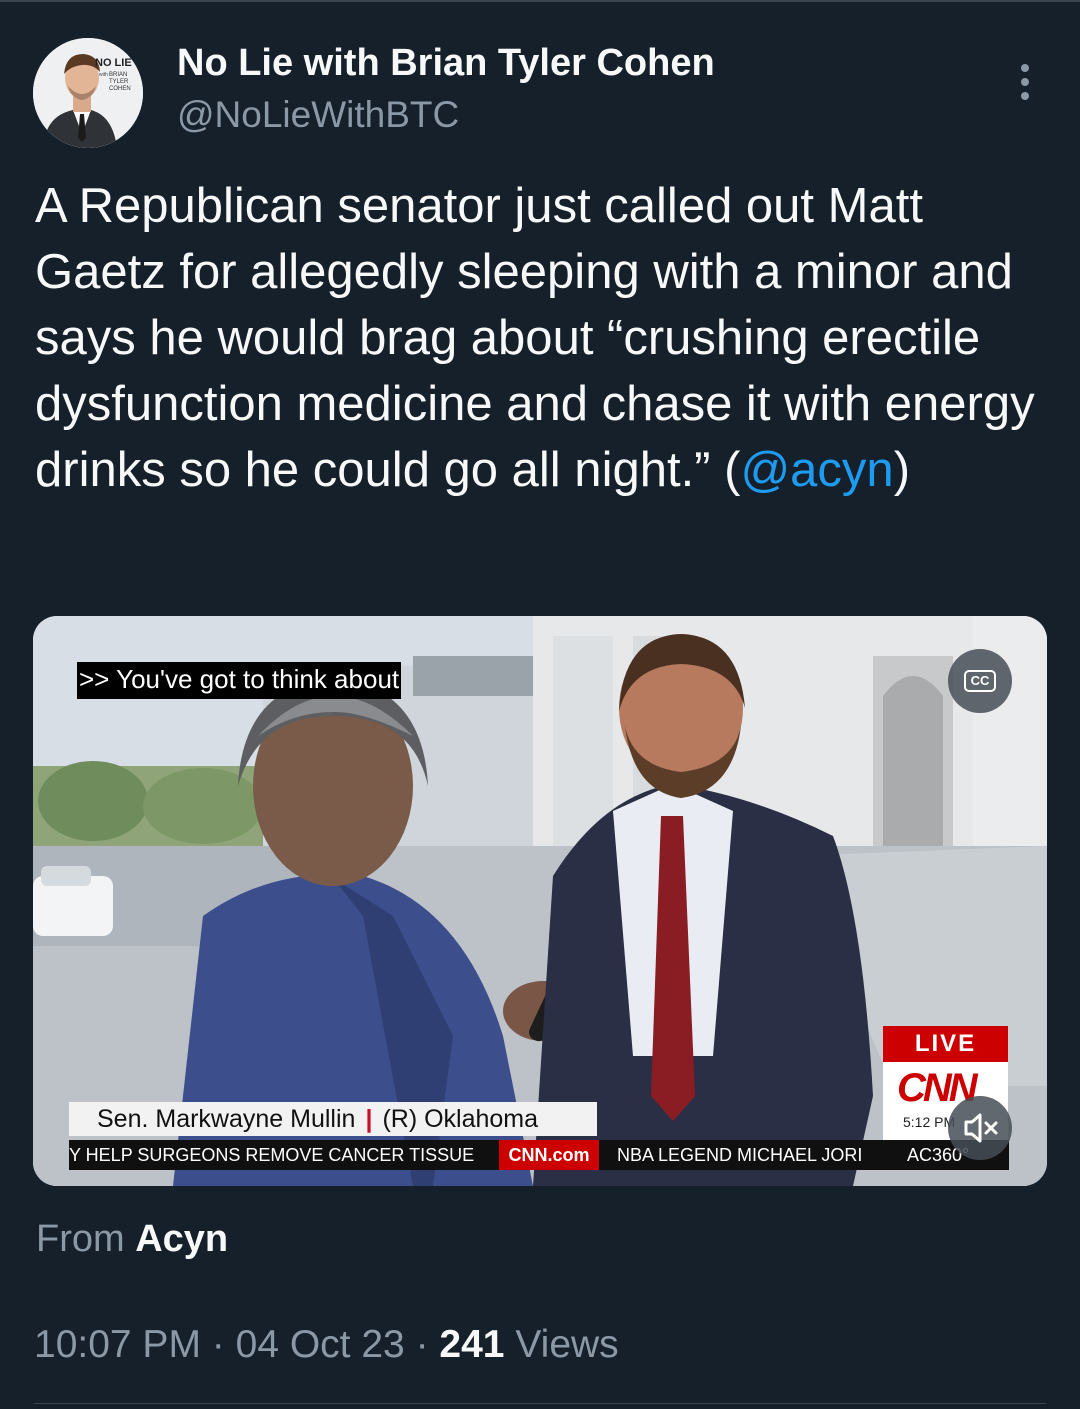  I want to click on avatar-logo-with: with, so click(103, 75).